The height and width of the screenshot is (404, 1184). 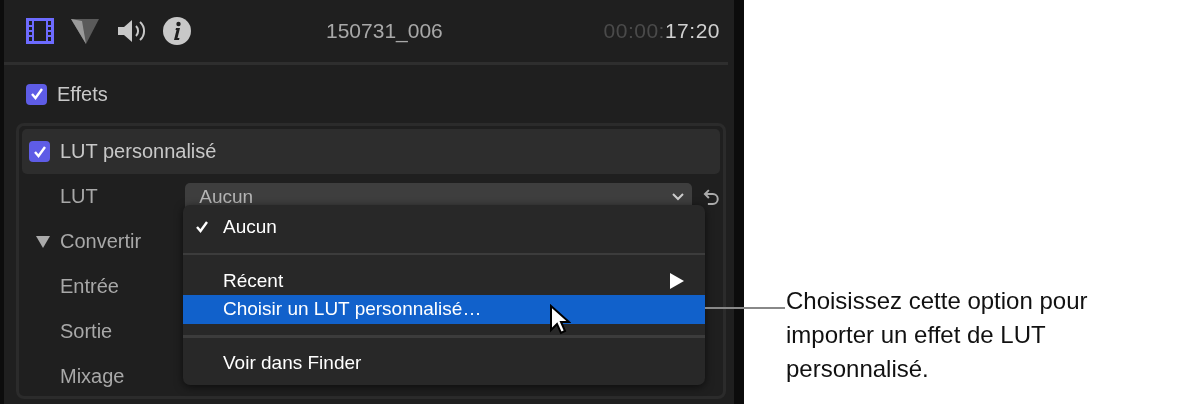 What do you see at coordinates (93, 376) in the screenshot?
I see `parameter-label: Mixage` at bounding box center [93, 376].